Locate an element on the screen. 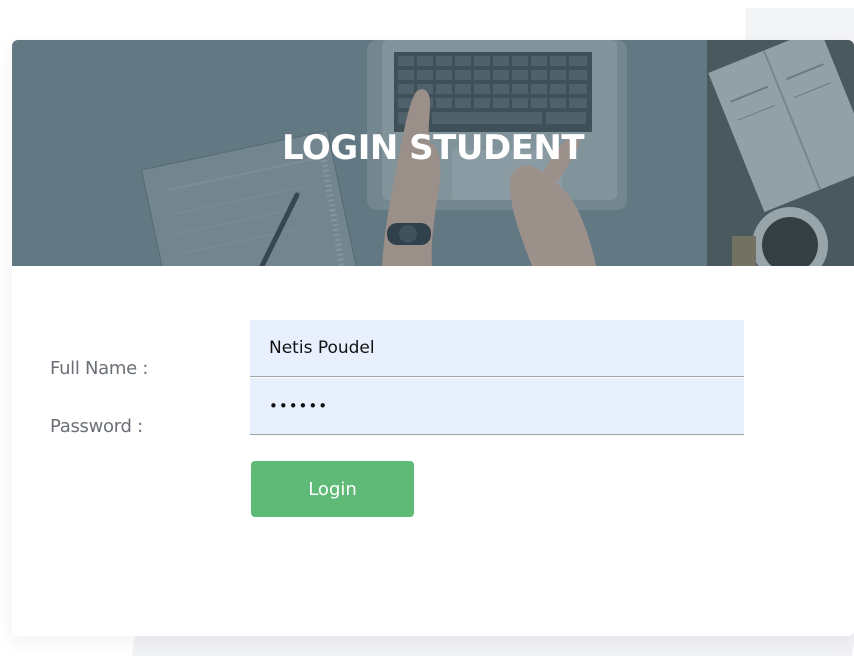 Image resolution: width=854 pixels, height=656 pixels. full-name-label: Full Name : is located at coordinates (99, 368).